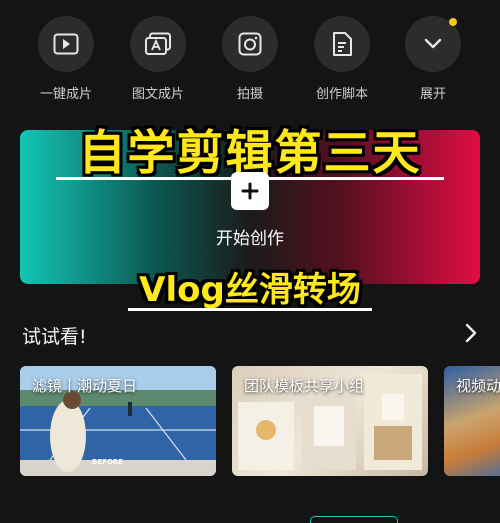 This screenshot has height=523, width=500. What do you see at coordinates (432, 94) in the screenshot?
I see `action-label: 展开` at bounding box center [432, 94].